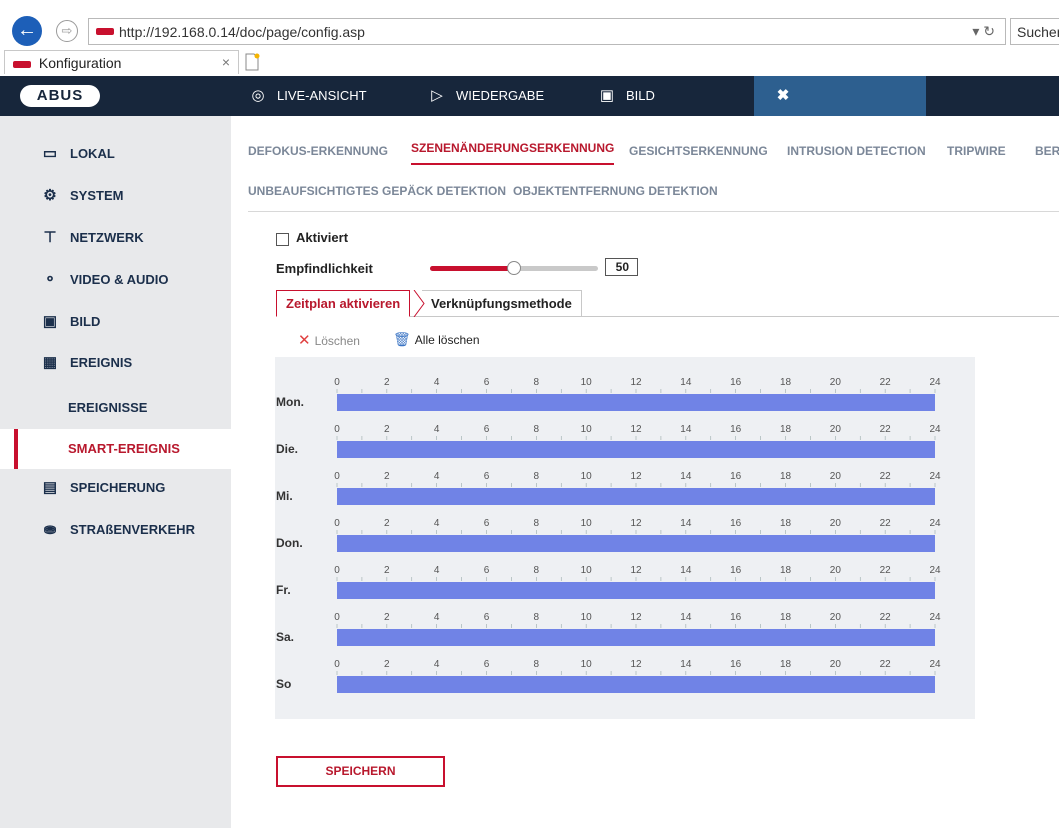 The width and height of the screenshot is (1059, 828). What do you see at coordinates (318, 151) in the screenshot?
I see `subtab-defokus: DEFOKUS-ERKENNUNG` at bounding box center [318, 151].